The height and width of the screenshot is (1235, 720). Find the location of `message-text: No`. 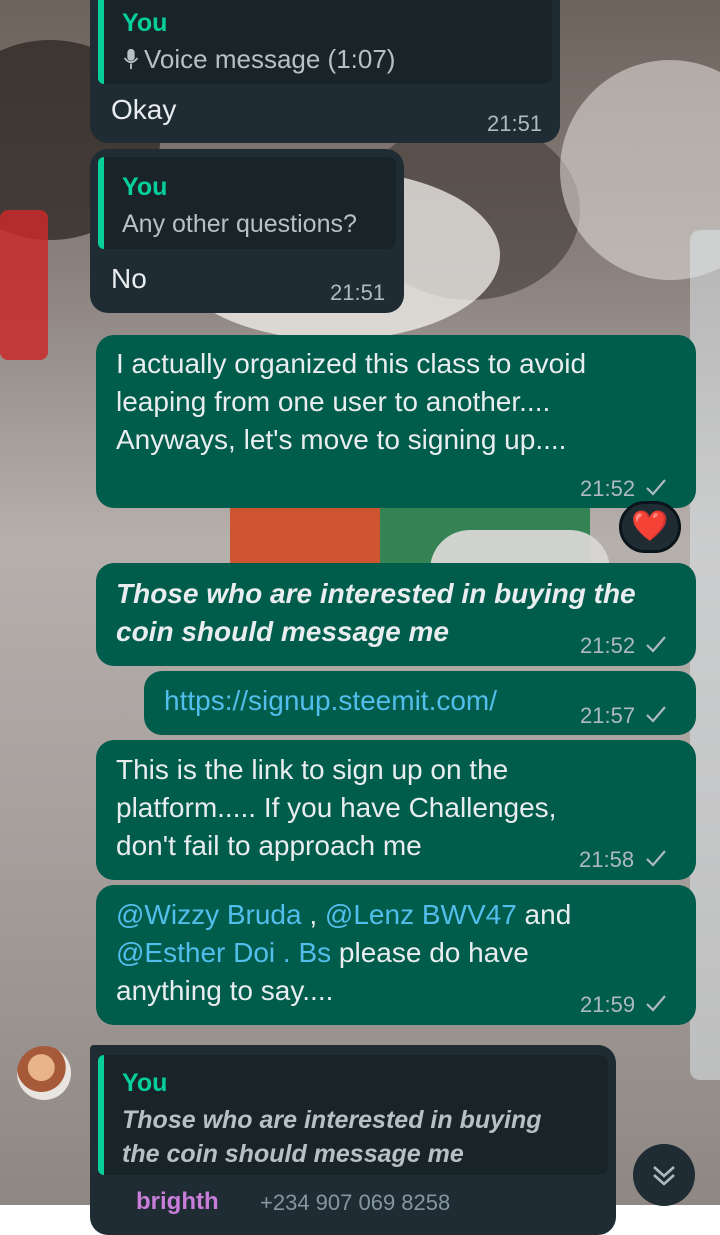

message-text: No is located at coordinates (129, 278).